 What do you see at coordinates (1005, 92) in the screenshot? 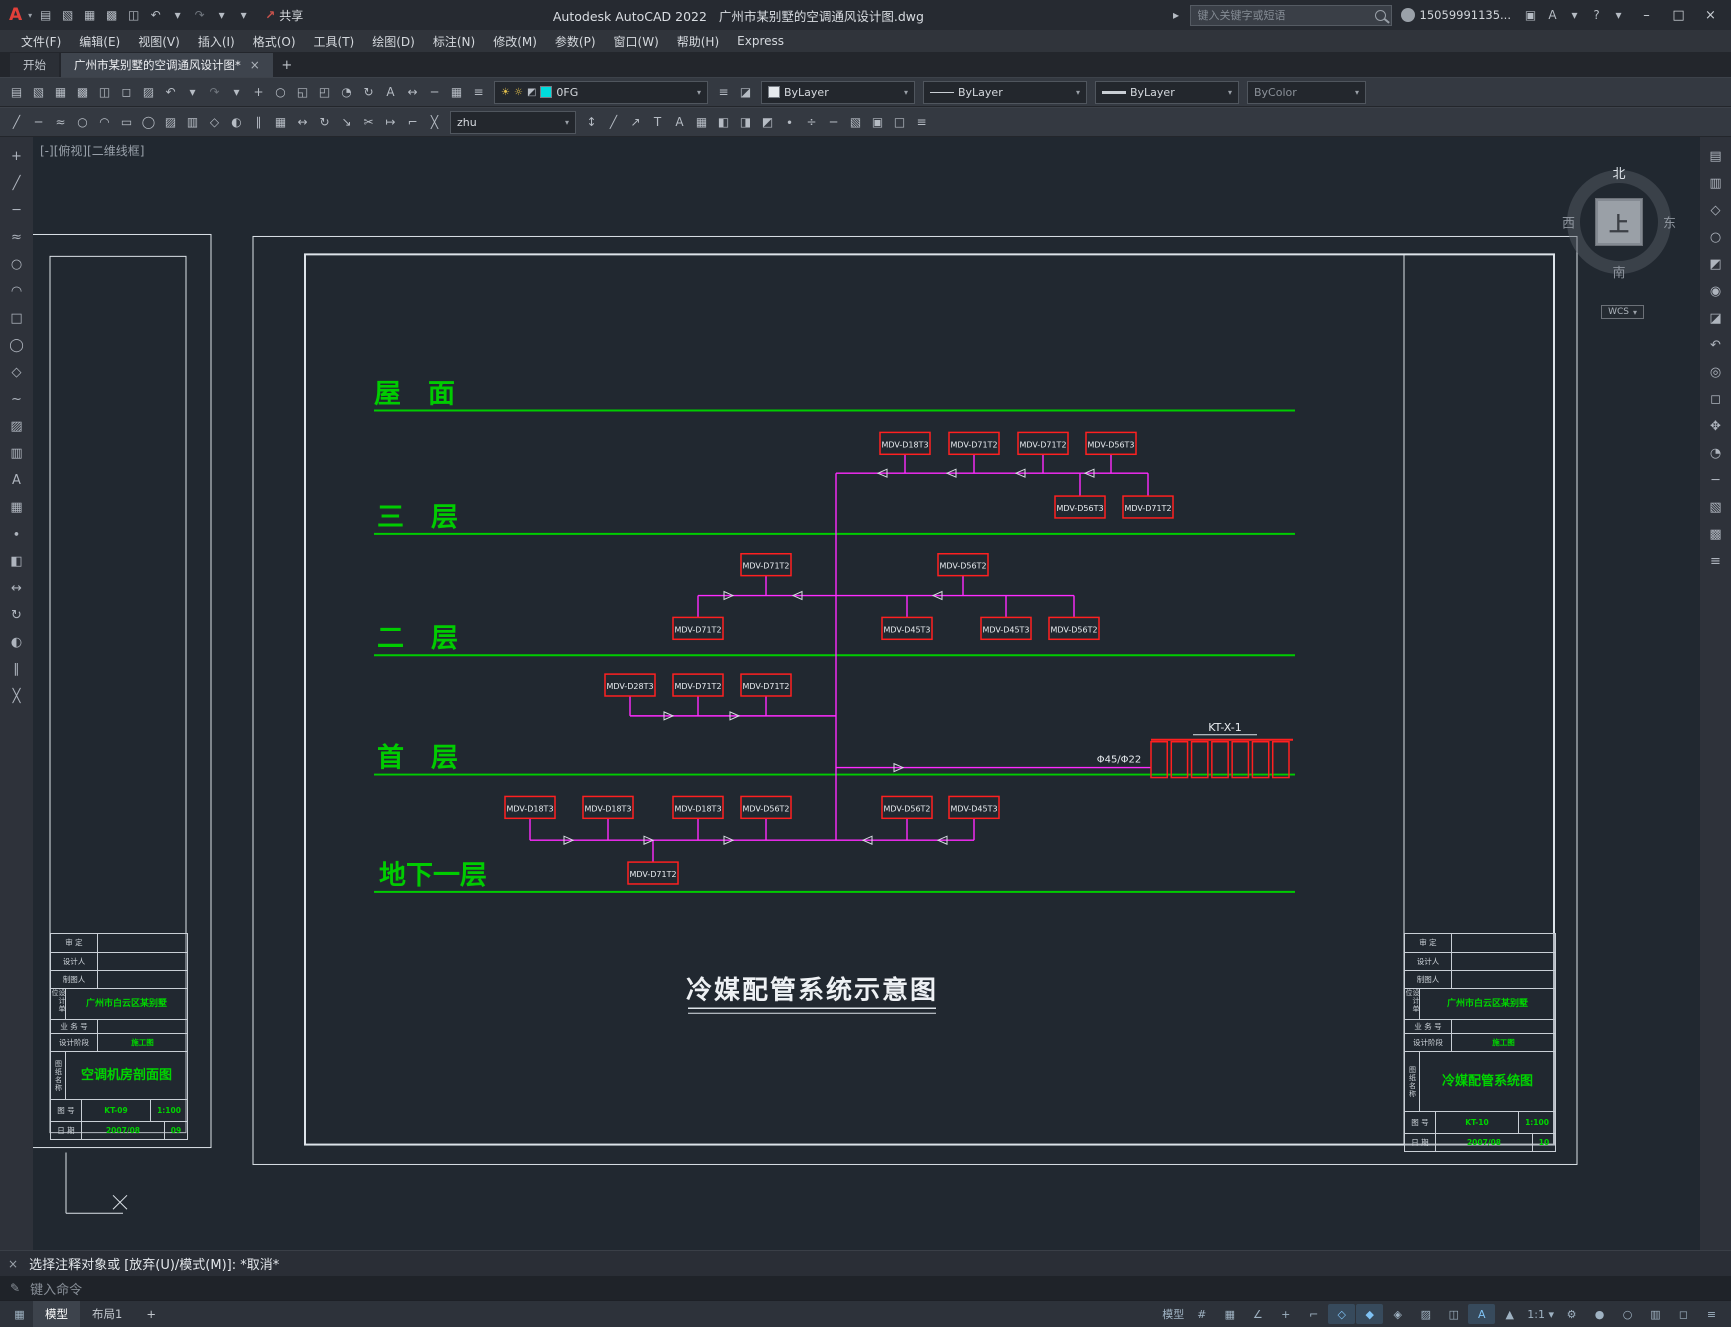
I see `linetype-dropdown: ByLayer ▾` at bounding box center [1005, 92].